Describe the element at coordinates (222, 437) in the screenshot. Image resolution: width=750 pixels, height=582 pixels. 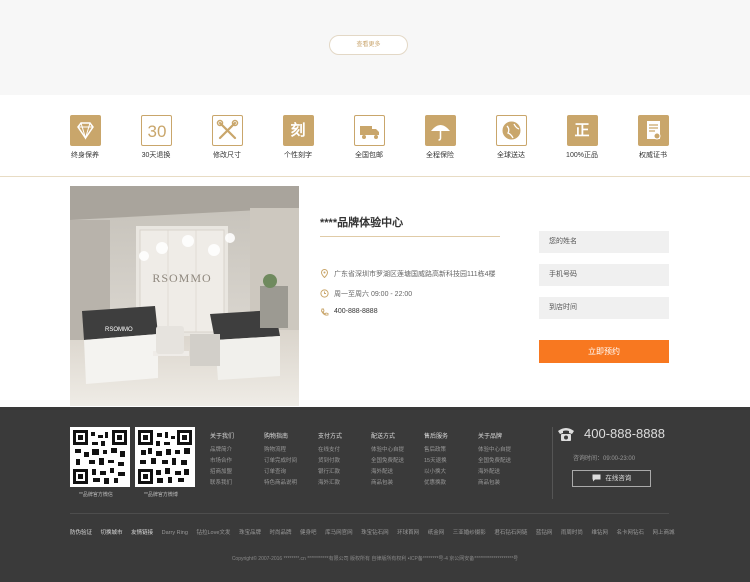
I see `footer-col-title: 关于我们` at that location.